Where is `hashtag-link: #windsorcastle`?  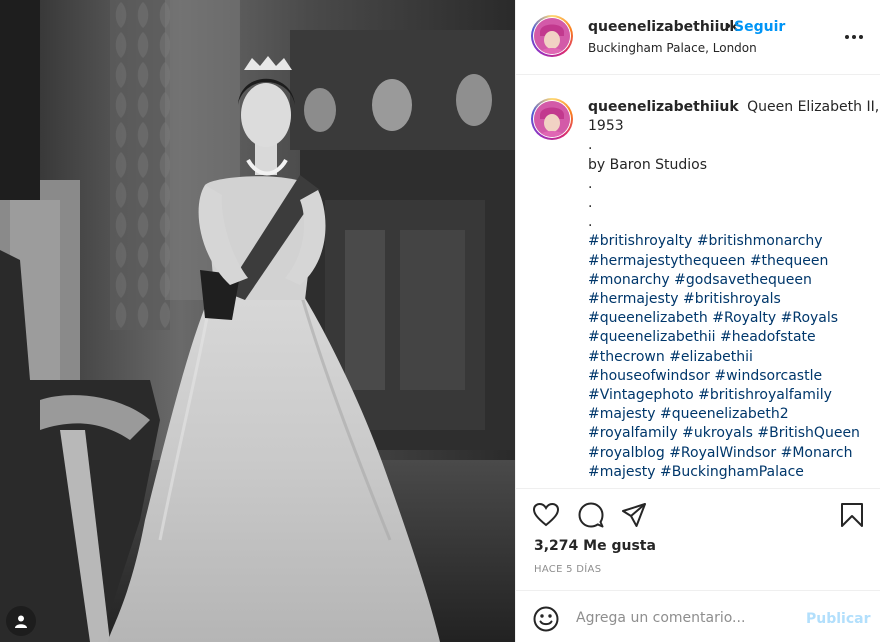
hashtag-link: #windsorcastle is located at coordinates (768, 376).